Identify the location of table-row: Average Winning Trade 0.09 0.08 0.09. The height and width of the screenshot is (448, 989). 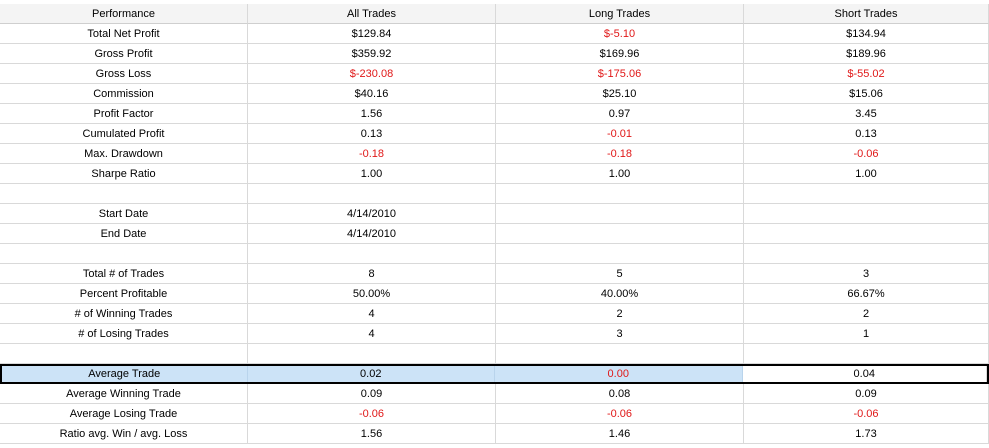
(494, 394).